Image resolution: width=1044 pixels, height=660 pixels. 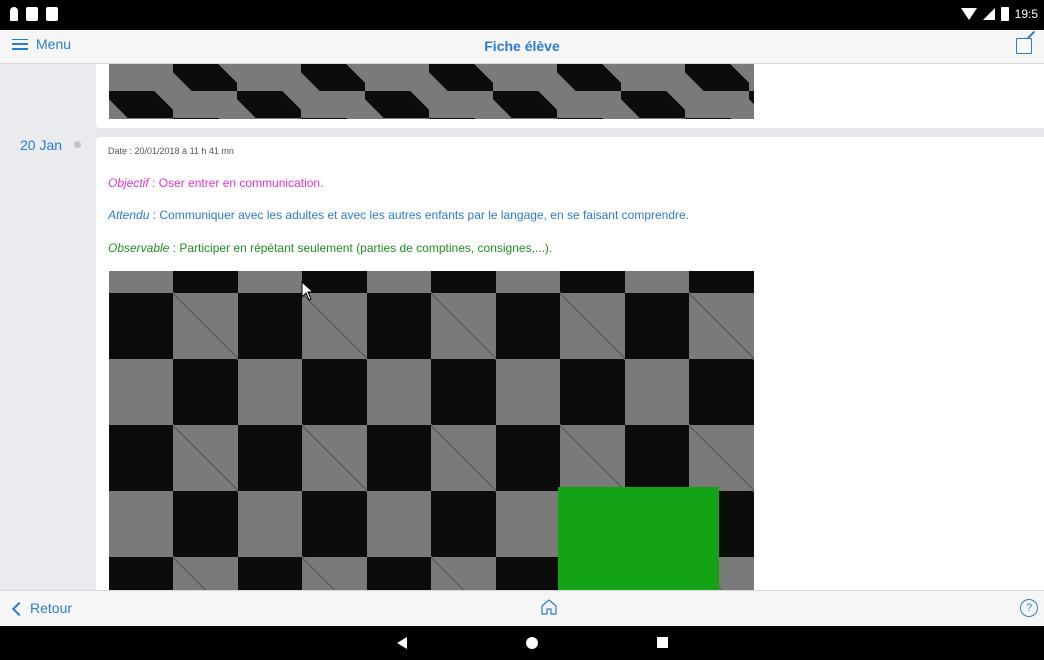 What do you see at coordinates (522, 608) in the screenshot?
I see `bottom-bar: Retour ?` at bounding box center [522, 608].